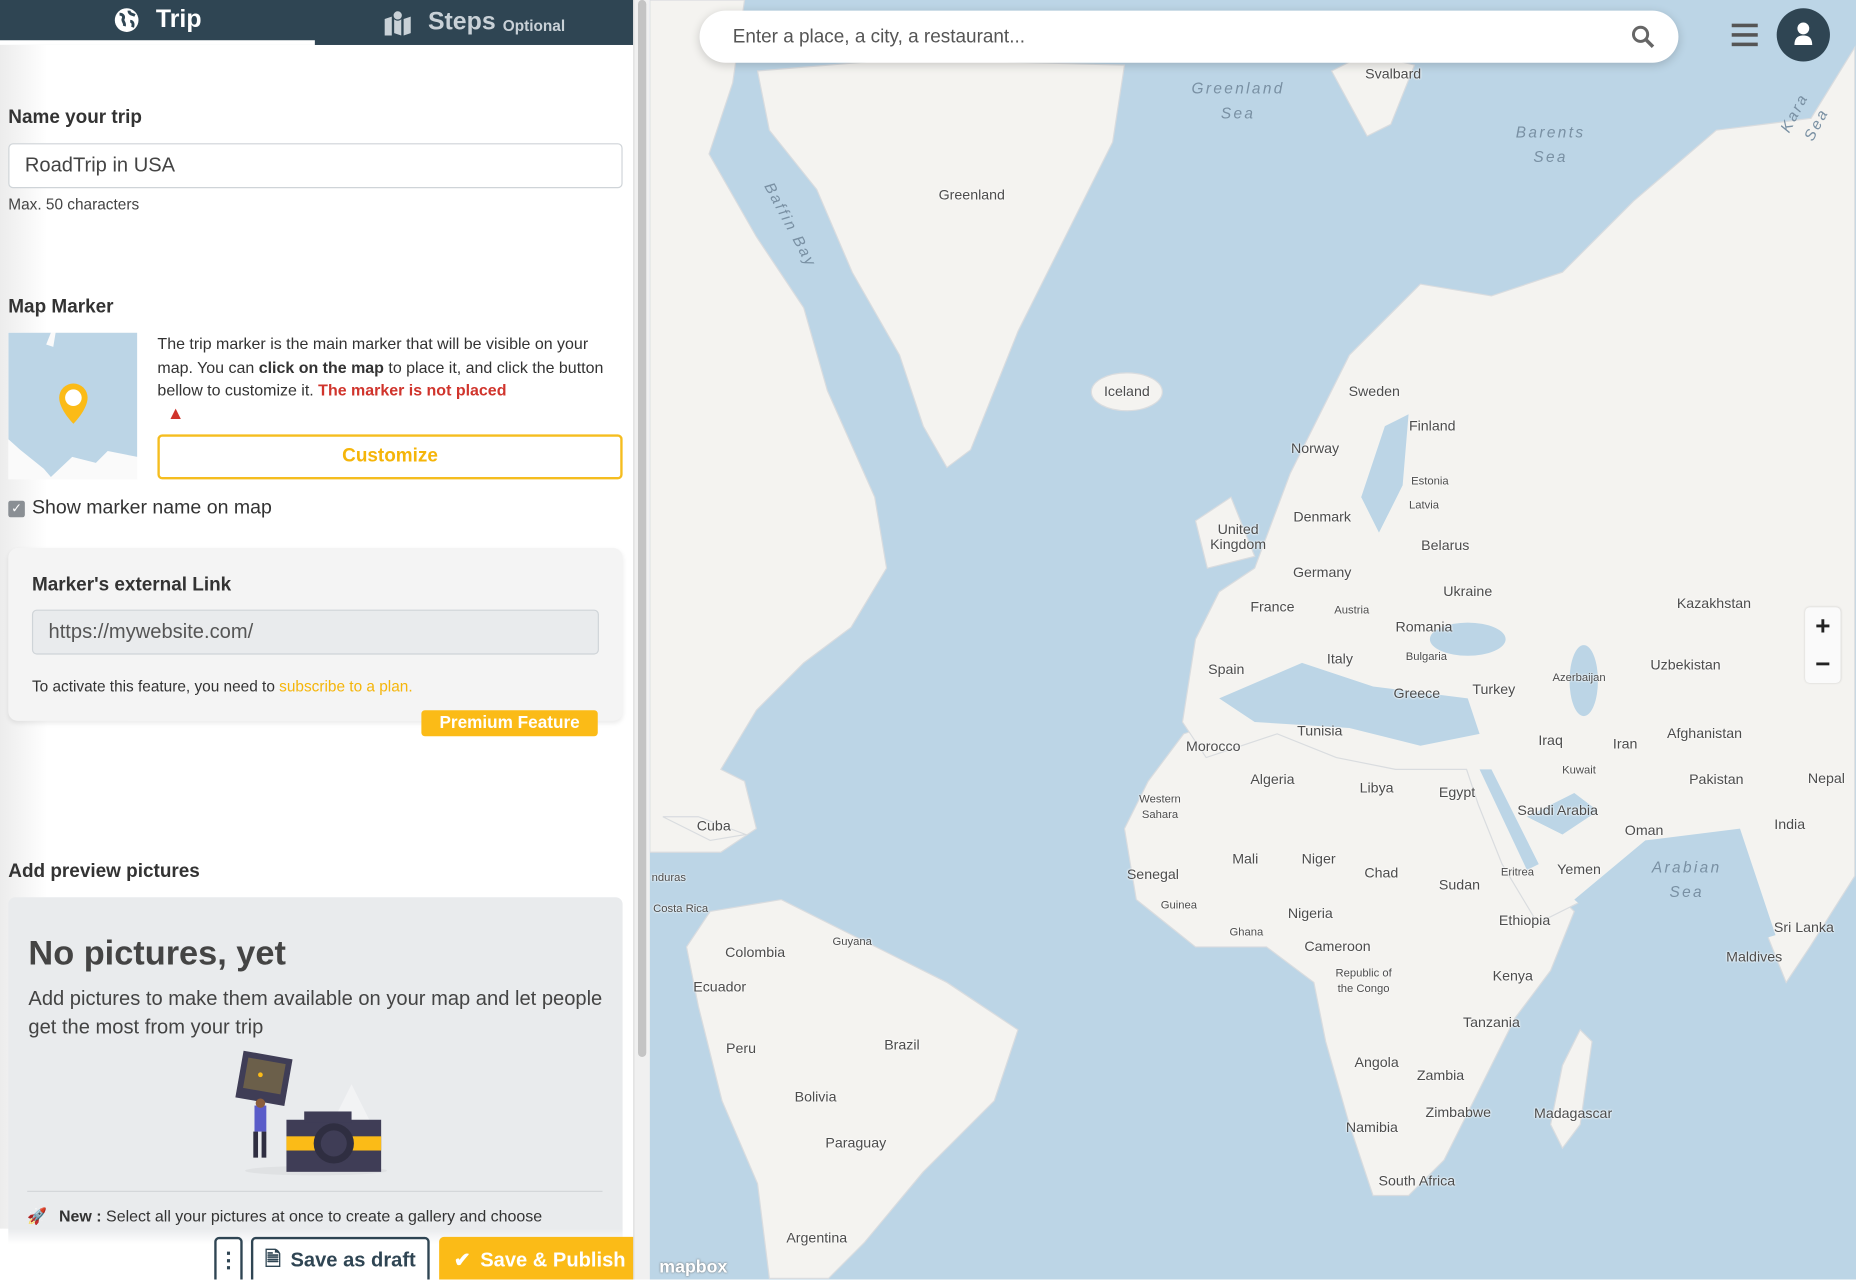 This screenshot has height=1280, width=1856. What do you see at coordinates (126, 20) in the screenshot?
I see `globe-icon` at bounding box center [126, 20].